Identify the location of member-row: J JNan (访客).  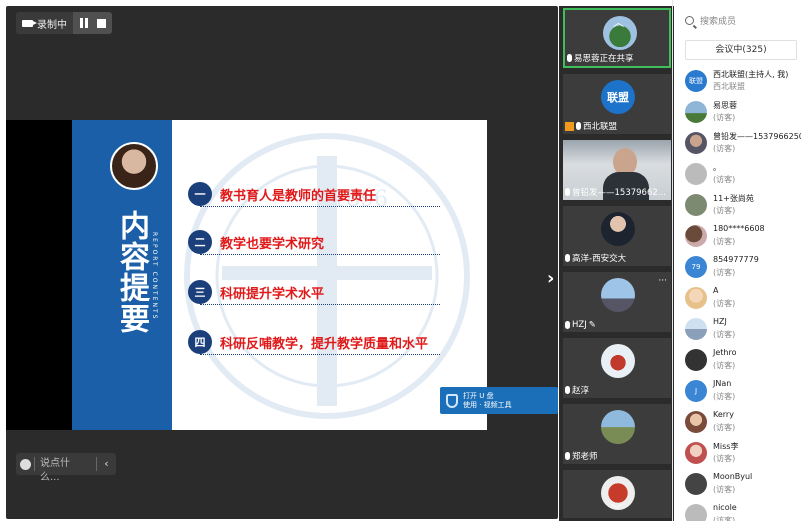
(743, 393).